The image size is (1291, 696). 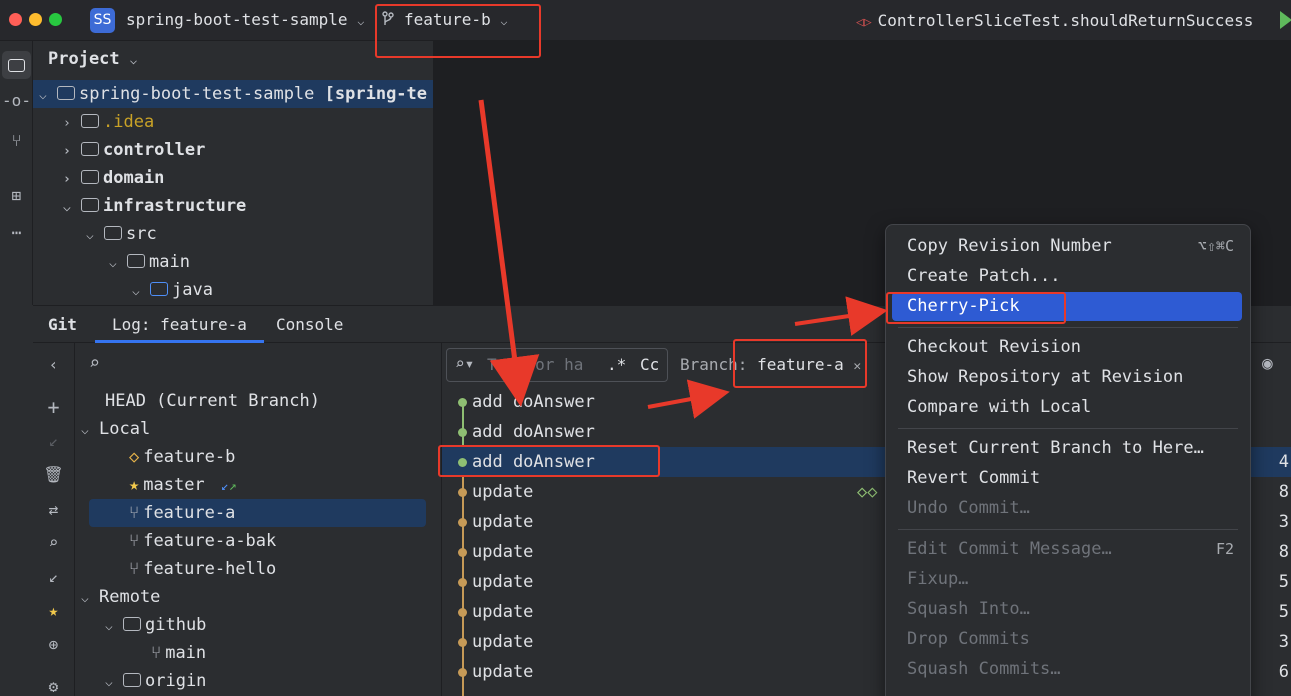 What do you see at coordinates (54, 519) in the screenshot?
I see `git-side-toolbar: ‹ + ↙ 🗑 ⇄ ⌕ ↙ ★ ⊕ ⚙` at bounding box center [54, 519].